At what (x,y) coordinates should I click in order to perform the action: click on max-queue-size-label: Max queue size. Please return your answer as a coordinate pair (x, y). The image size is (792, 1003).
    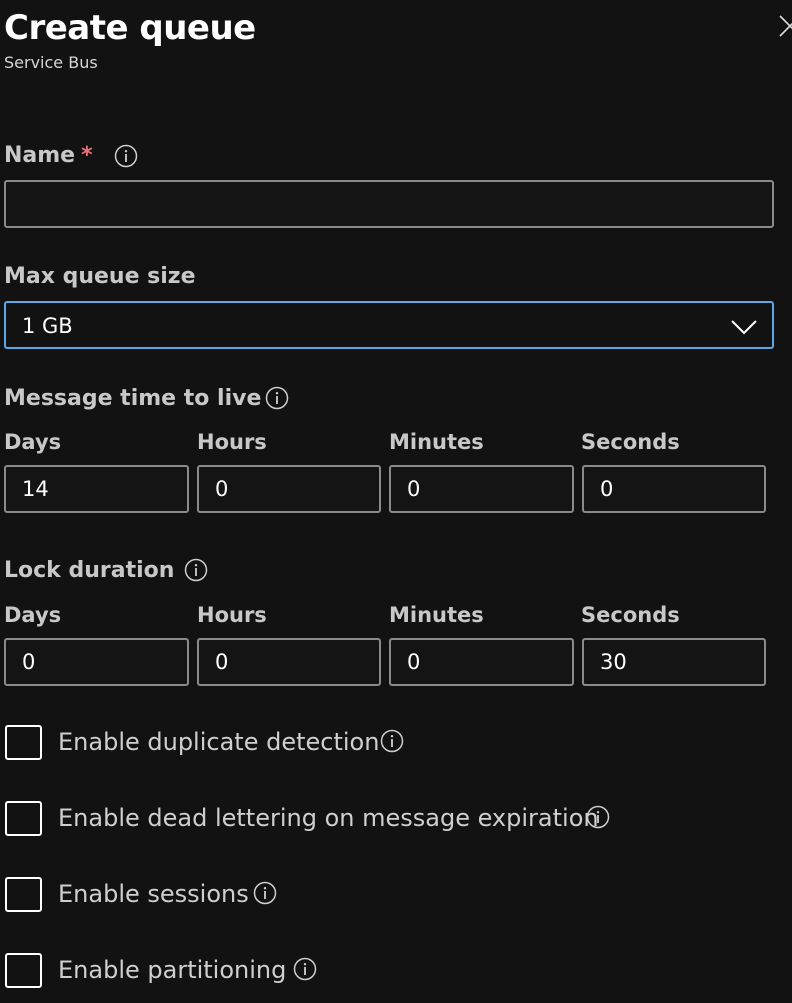
    Looking at the image, I should click on (100, 276).